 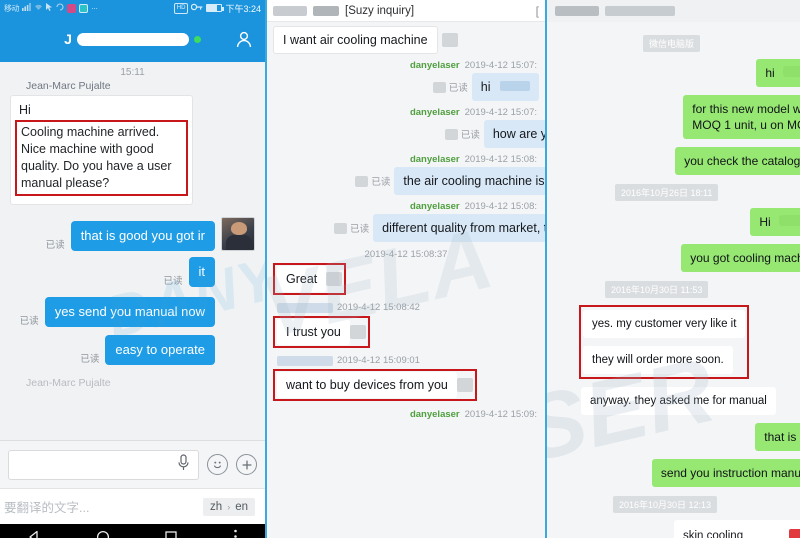 I want to click on outgoing-message-bubble: how are yo, so click(x=514, y=134).